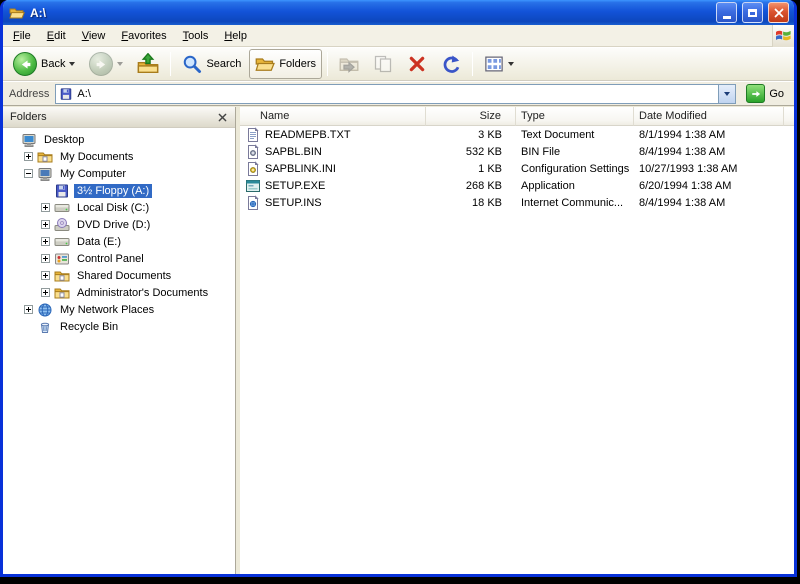  Describe the element at coordinates (64, 139) in the screenshot. I see `tree-item-label: Desktop` at that location.